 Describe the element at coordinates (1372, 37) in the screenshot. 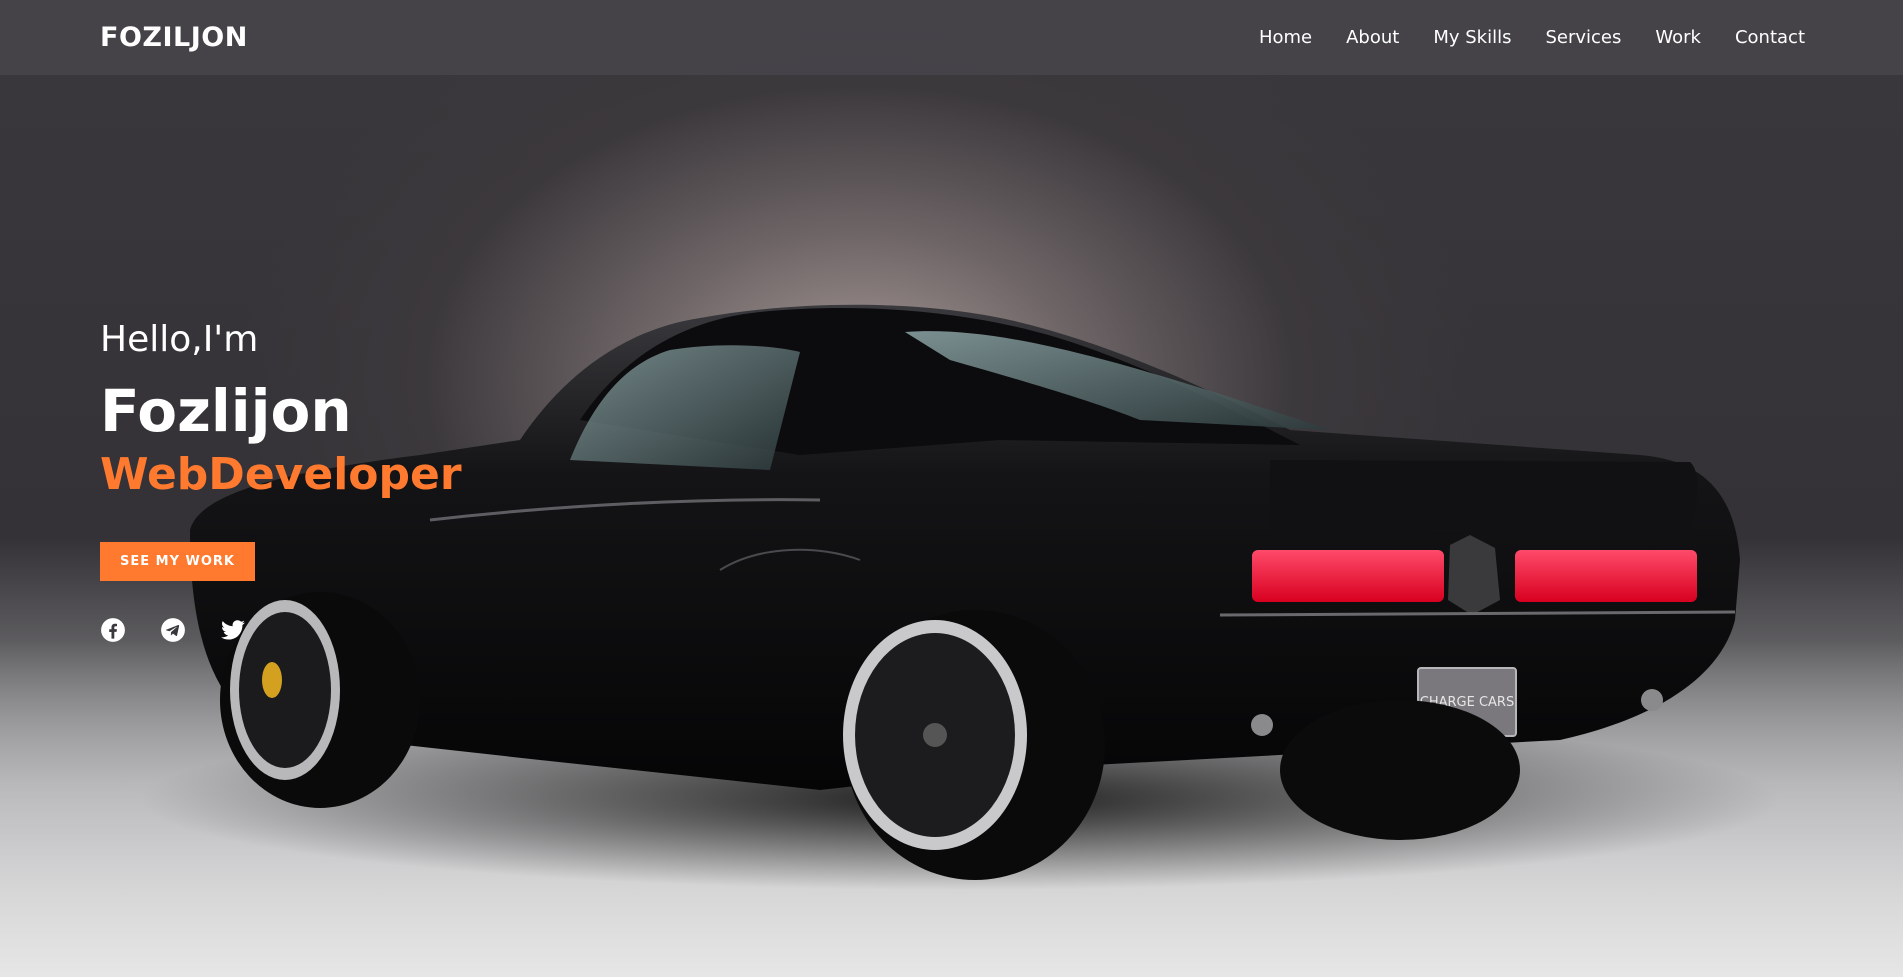

I see `nav-link-about: About` at that location.